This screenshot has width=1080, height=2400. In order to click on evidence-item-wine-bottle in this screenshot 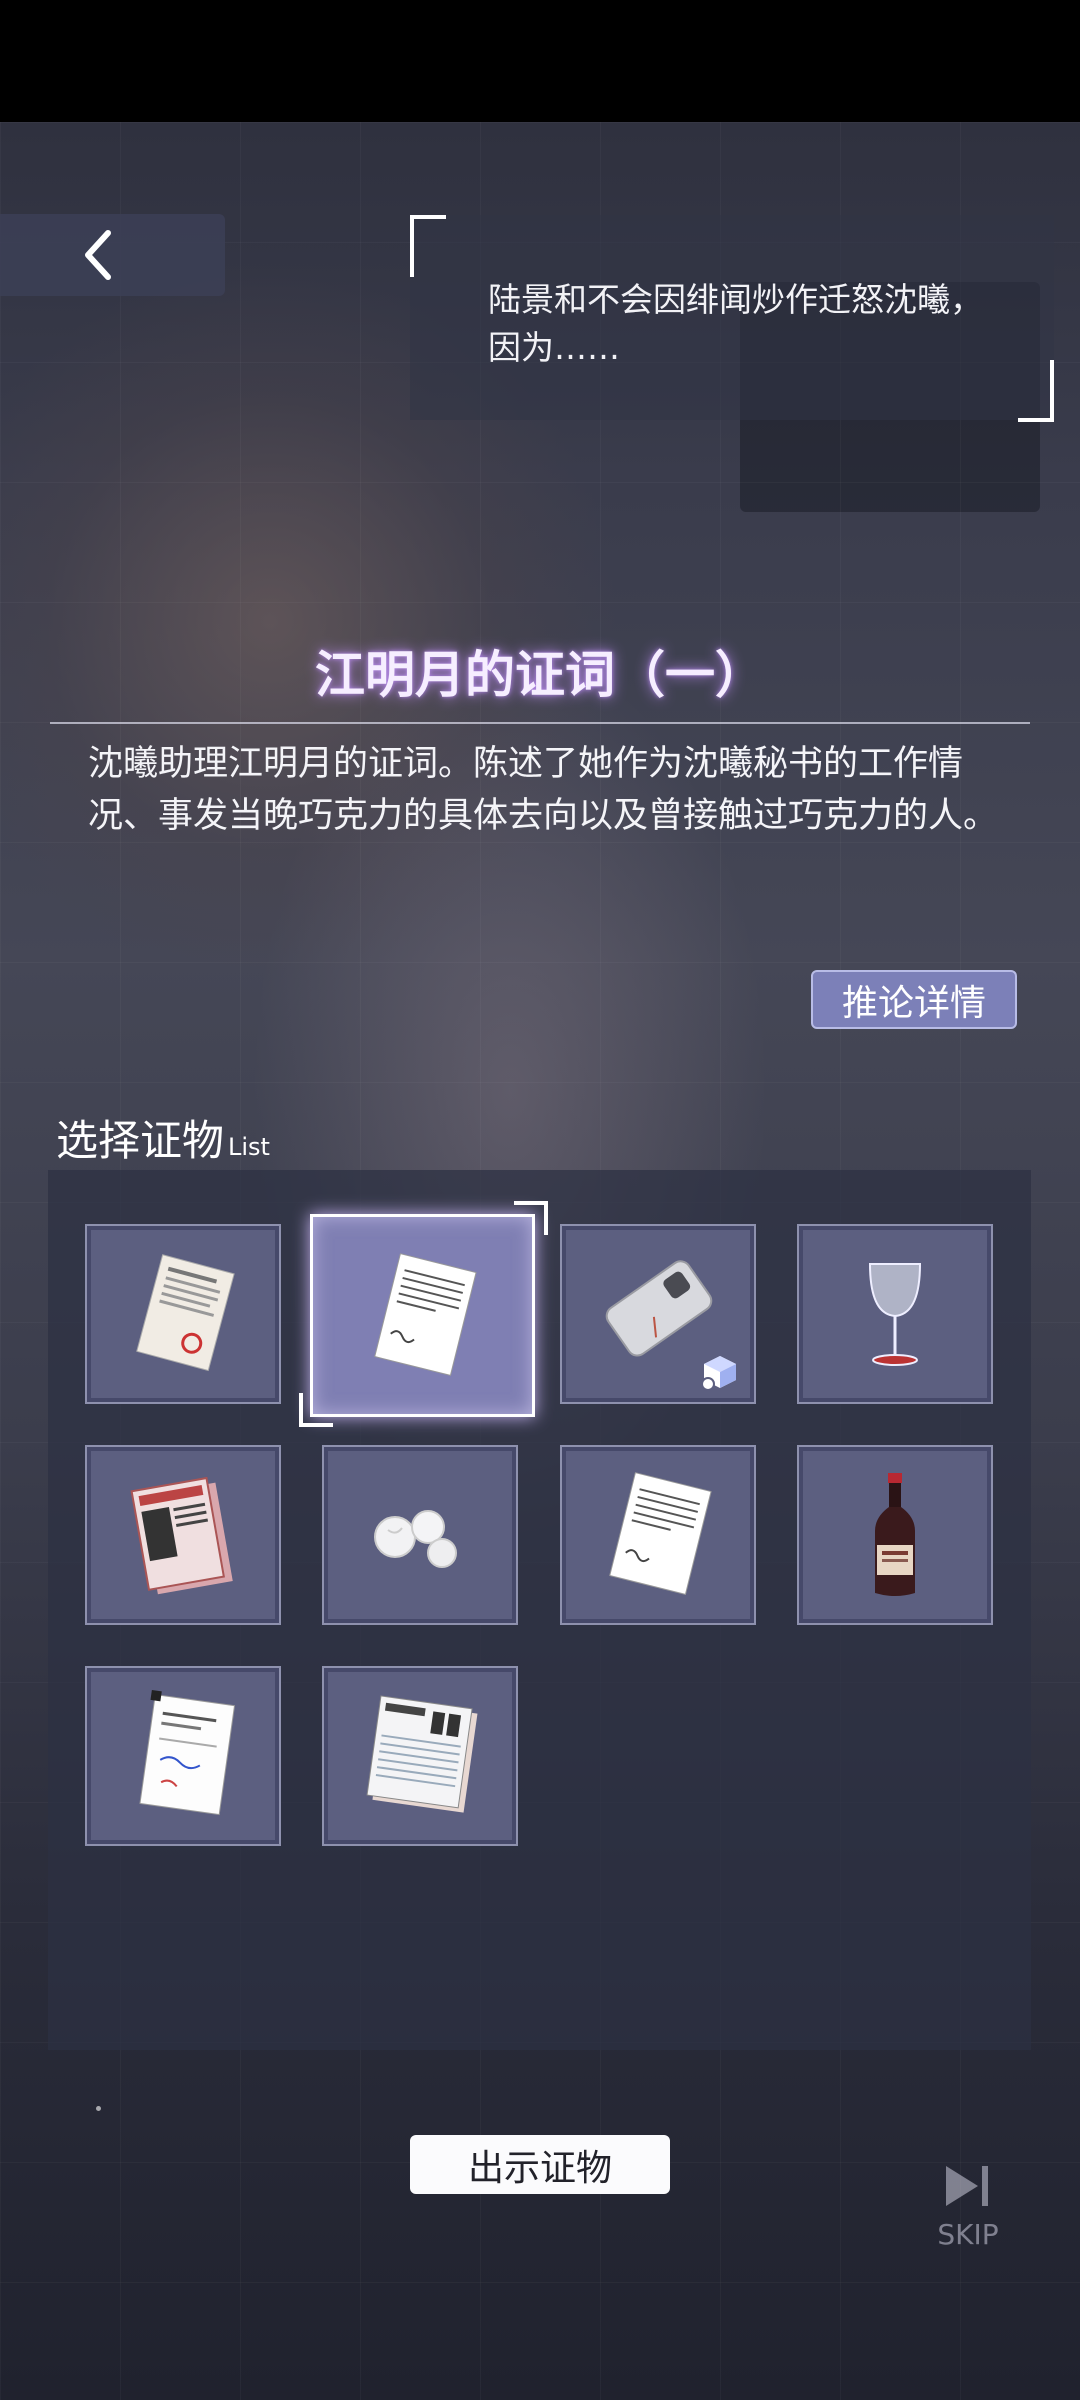, I will do `click(895, 1535)`.